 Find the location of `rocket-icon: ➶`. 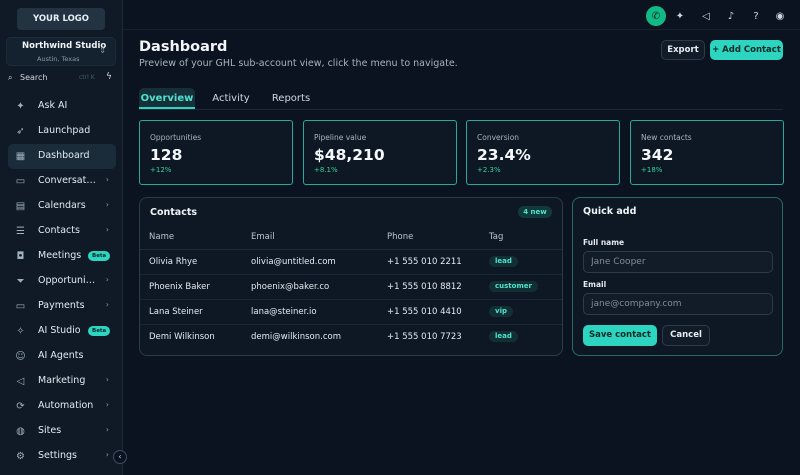

rocket-icon: ➶ is located at coordinates (20, 131).